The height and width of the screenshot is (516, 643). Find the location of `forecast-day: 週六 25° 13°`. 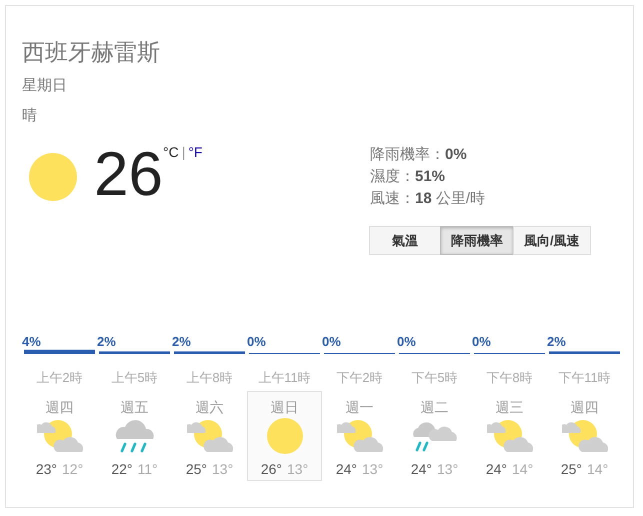

forecast-day: 週六 25° 13° is located at coordinates (209, 436).